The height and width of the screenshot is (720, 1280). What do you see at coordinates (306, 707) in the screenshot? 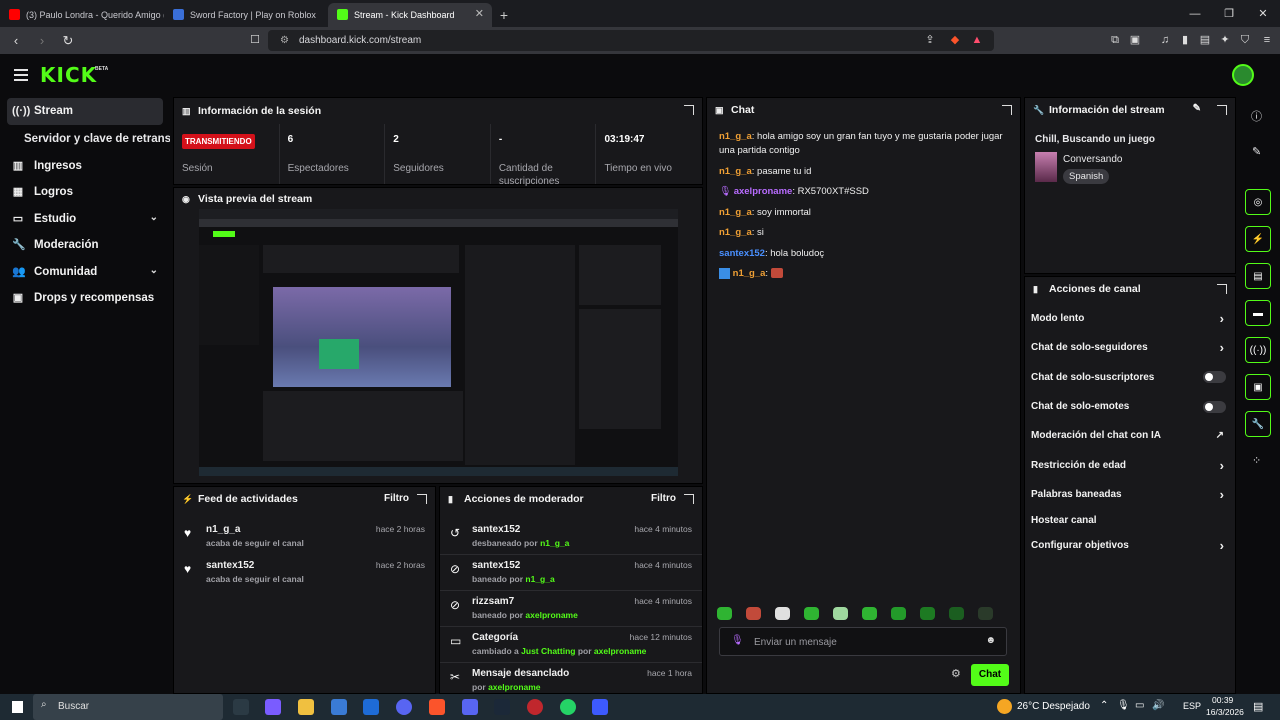
I see `file-explorer-icon` at bounding box center [306, 707].